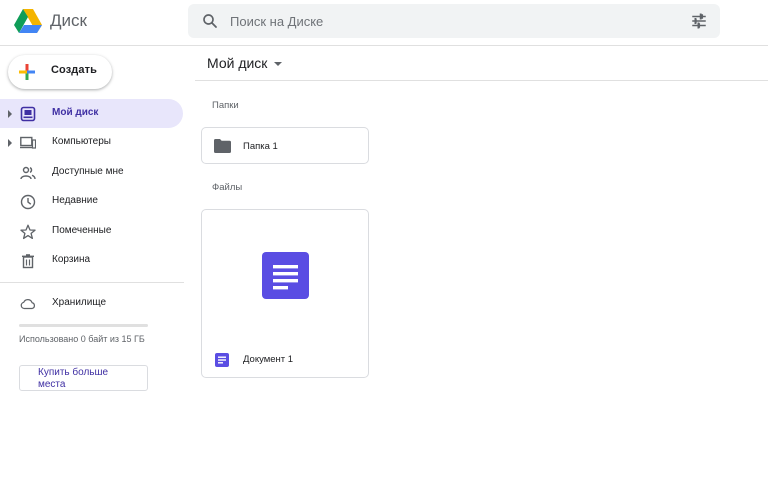  I want to click on sidebar-item-recent: Недавние, so click(92, 202).